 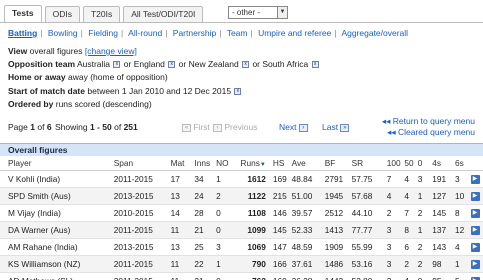 What do you see at coordinates (205, 163) in the screenshot?
I see `col-inns: Inns` at bounding box center [205, 163].